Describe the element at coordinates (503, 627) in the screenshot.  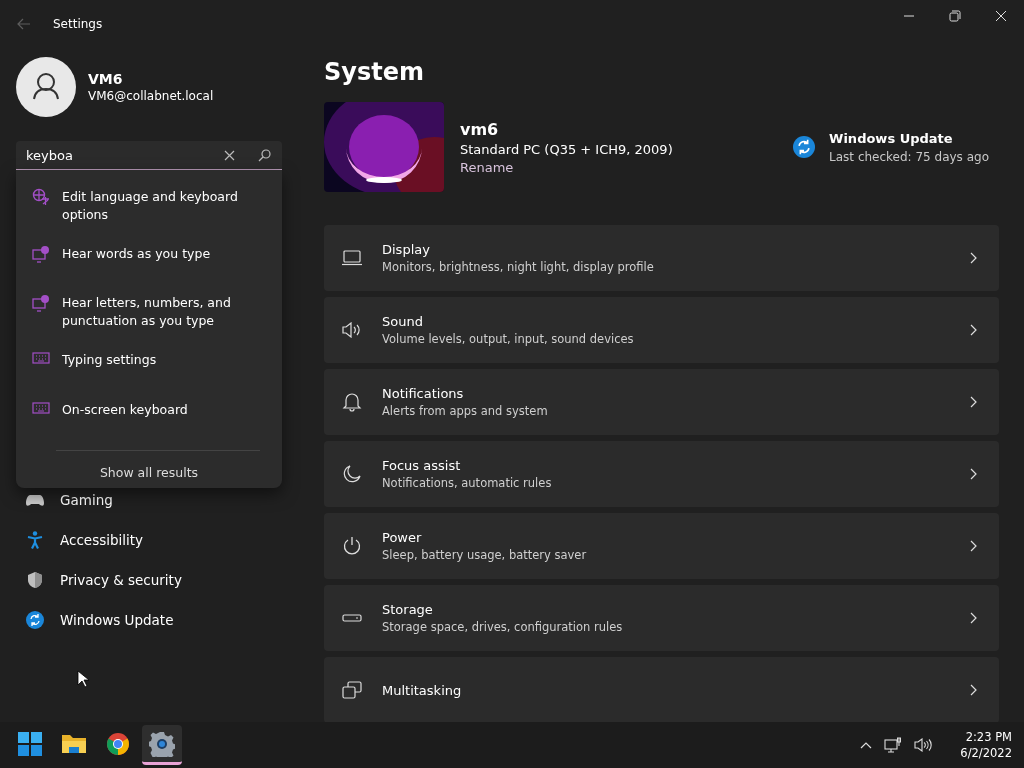
I see `card-subtitle: Storage space, drives, configuration rules` at that location.